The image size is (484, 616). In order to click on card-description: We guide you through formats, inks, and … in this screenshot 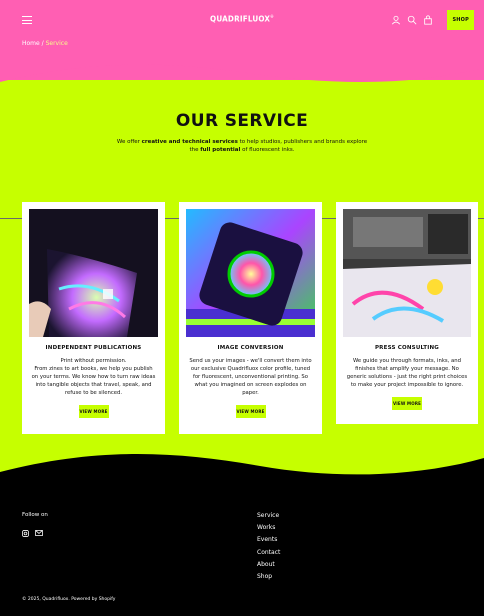, I will do `click(407, 373)`.